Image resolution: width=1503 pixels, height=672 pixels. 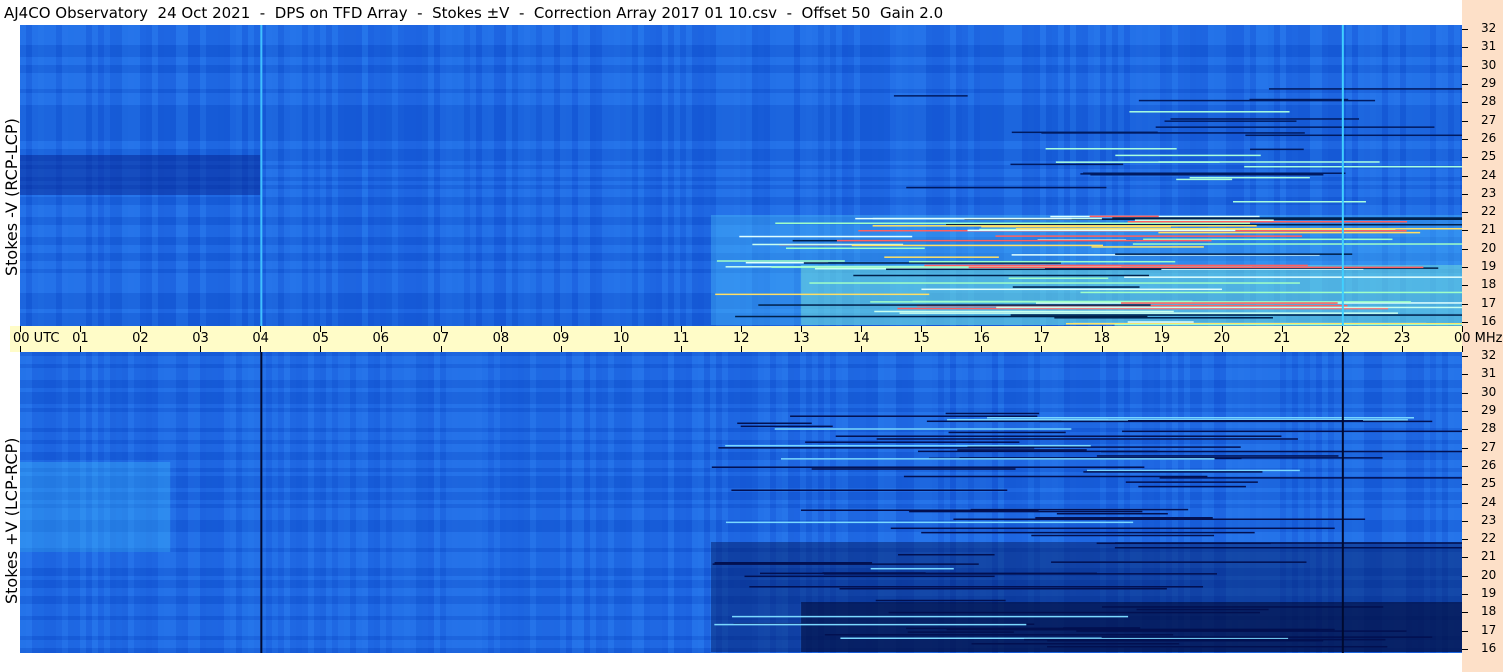 I want to click on freq-tick-label: 30, so click(x=1489, y=391).